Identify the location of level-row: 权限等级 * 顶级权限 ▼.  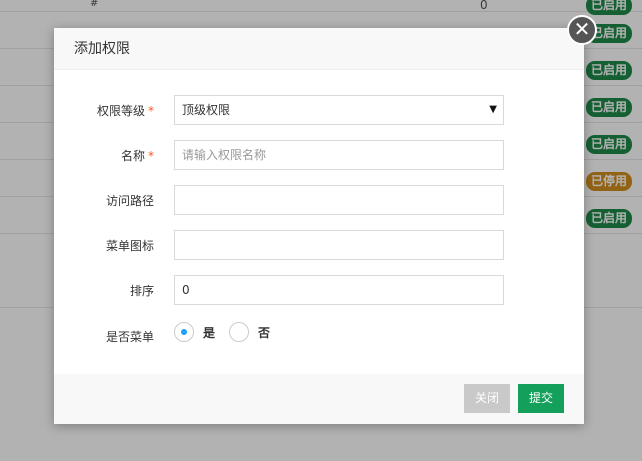
(319, 110).